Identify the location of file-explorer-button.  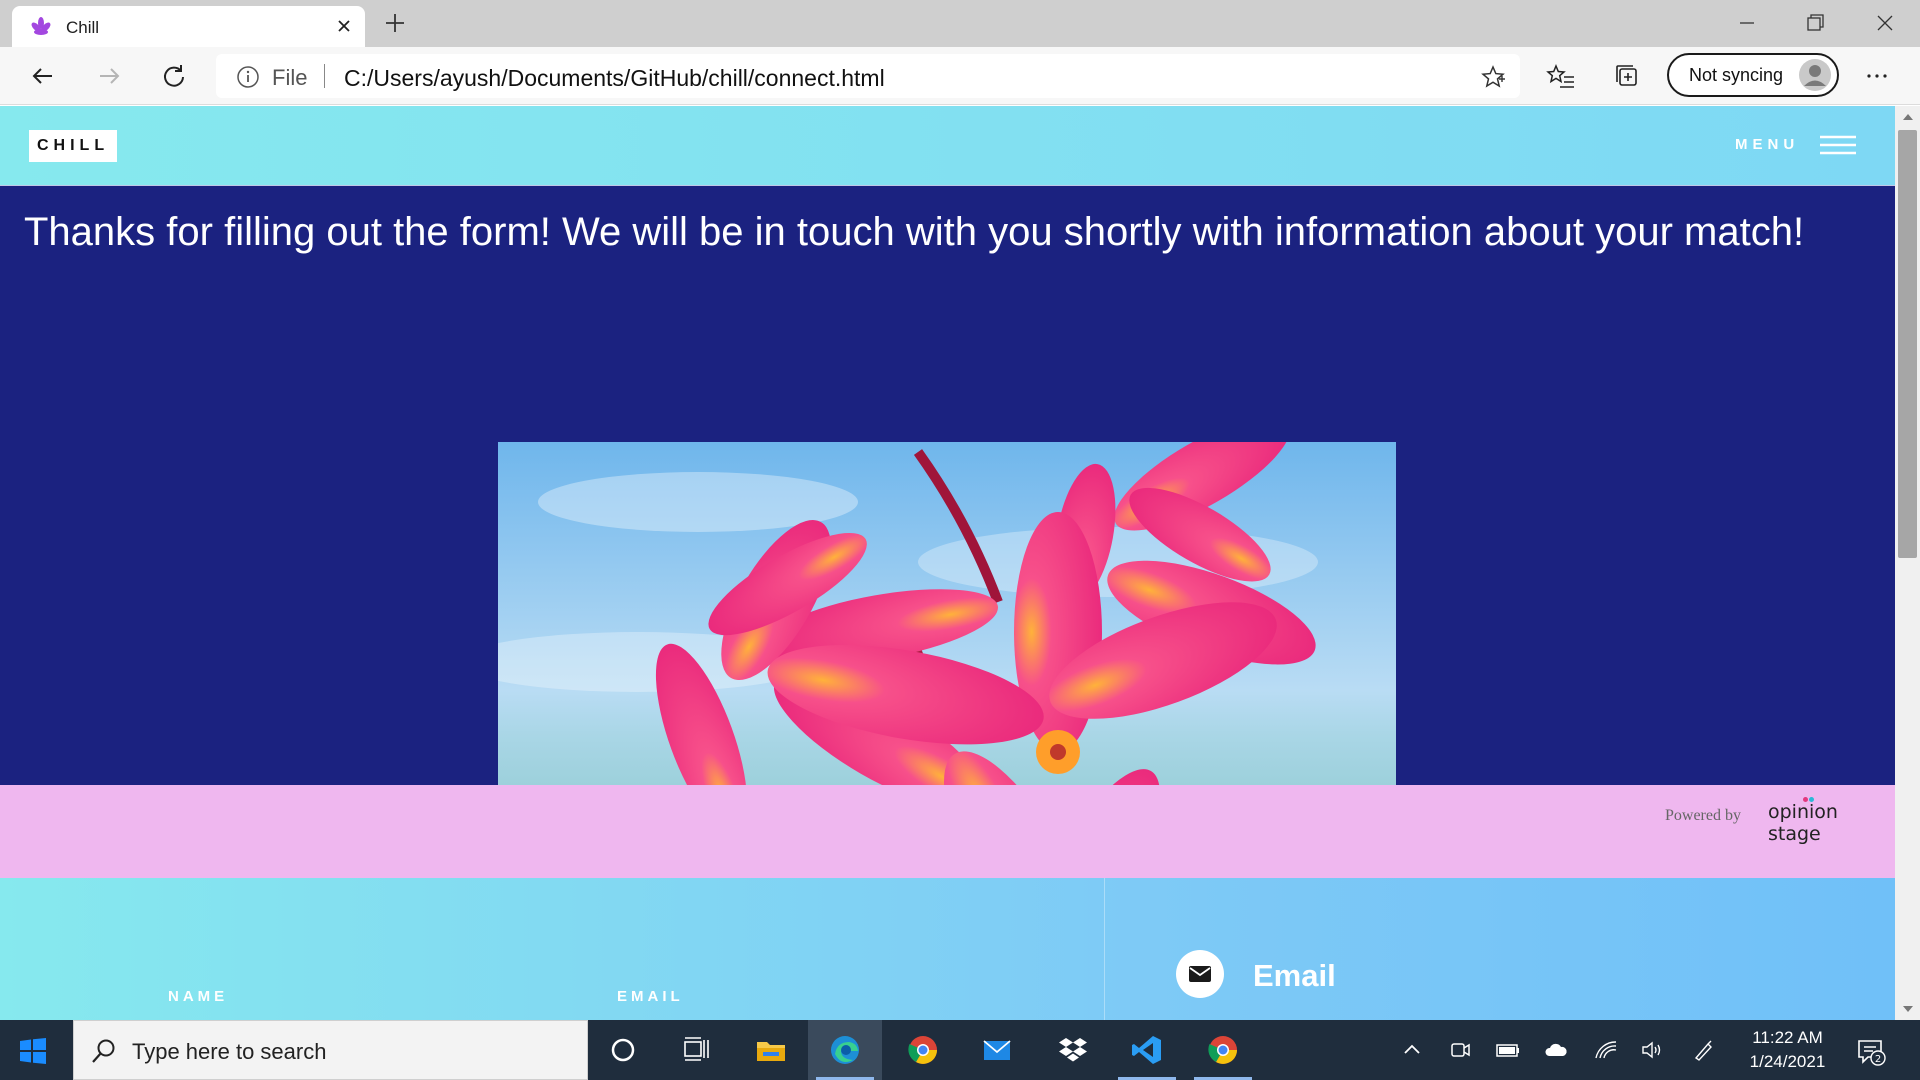
(771, 1050).